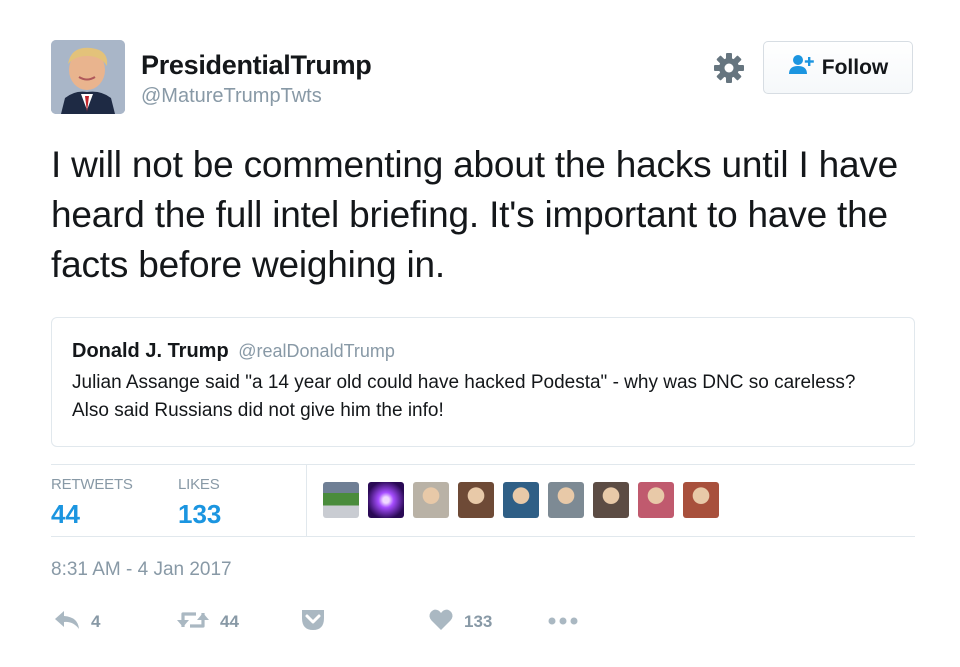  I want to click on retweet-button: 44, so click(207, 622).